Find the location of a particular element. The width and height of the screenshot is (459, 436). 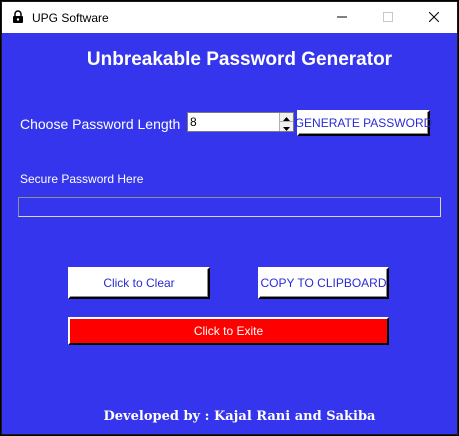

close-button is located at coordinates (434, 17).